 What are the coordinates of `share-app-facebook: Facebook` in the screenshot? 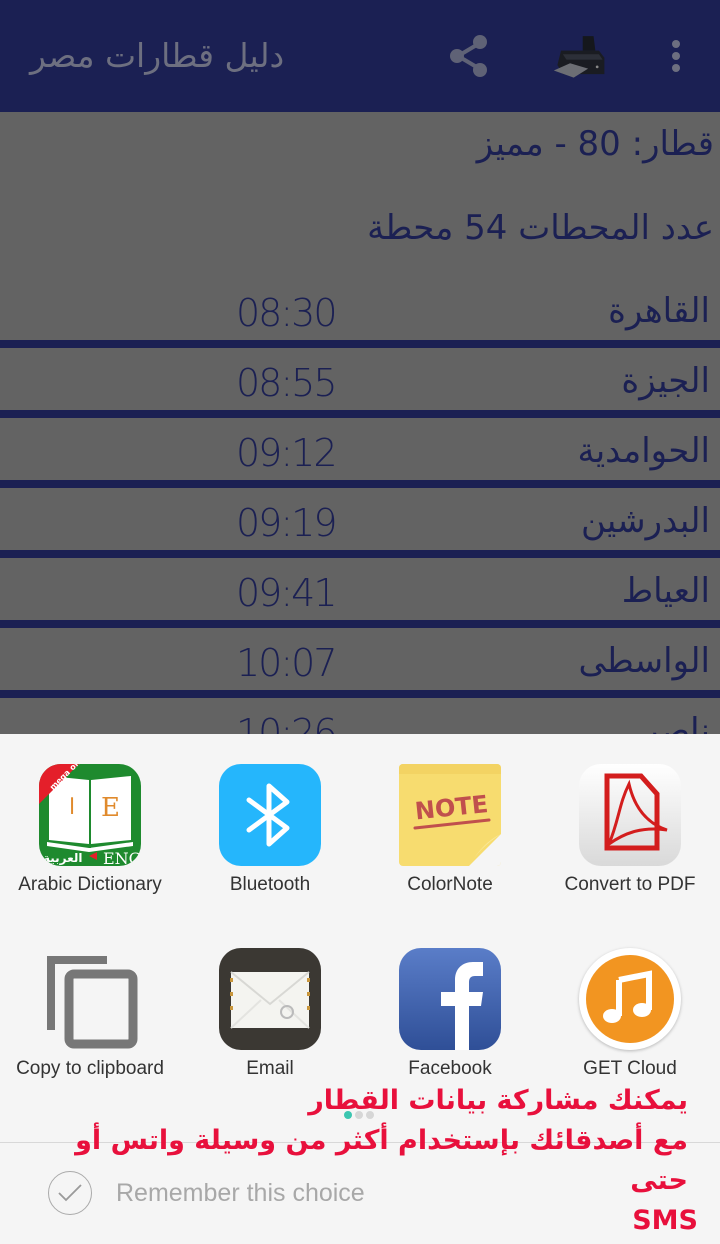 It's located at (450, 1003).